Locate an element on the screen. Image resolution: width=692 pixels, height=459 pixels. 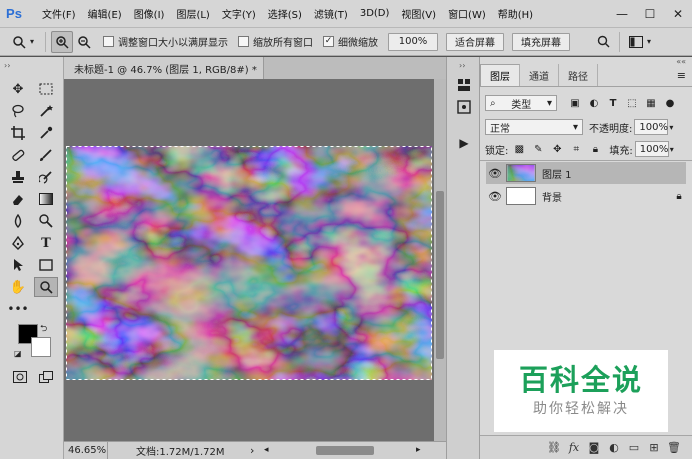
resize-windows-checkbox: 调整窗口大小以满屏显示 is located at coordinates (165, 41).